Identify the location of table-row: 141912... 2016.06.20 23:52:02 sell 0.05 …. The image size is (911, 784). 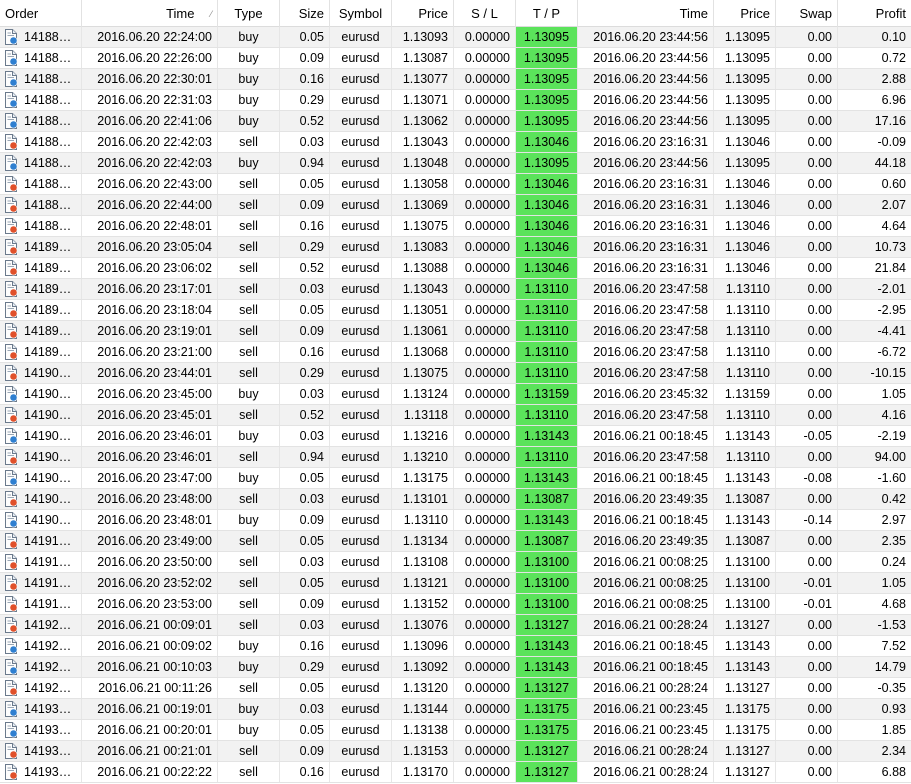
(455, 583).